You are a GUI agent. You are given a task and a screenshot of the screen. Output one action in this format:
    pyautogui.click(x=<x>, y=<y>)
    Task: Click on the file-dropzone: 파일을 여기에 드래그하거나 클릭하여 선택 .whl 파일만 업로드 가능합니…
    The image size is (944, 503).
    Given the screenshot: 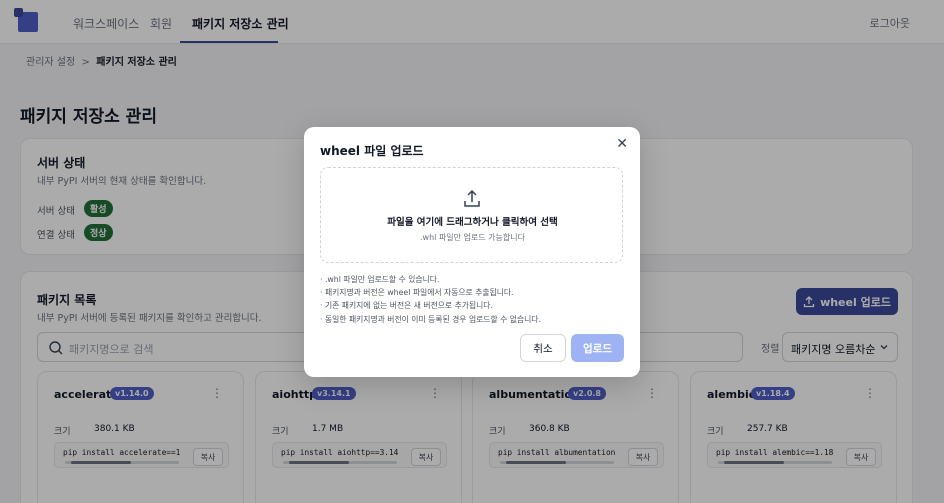 What is the action you would take?
    pyautogui.click(x=471, y=215)
    